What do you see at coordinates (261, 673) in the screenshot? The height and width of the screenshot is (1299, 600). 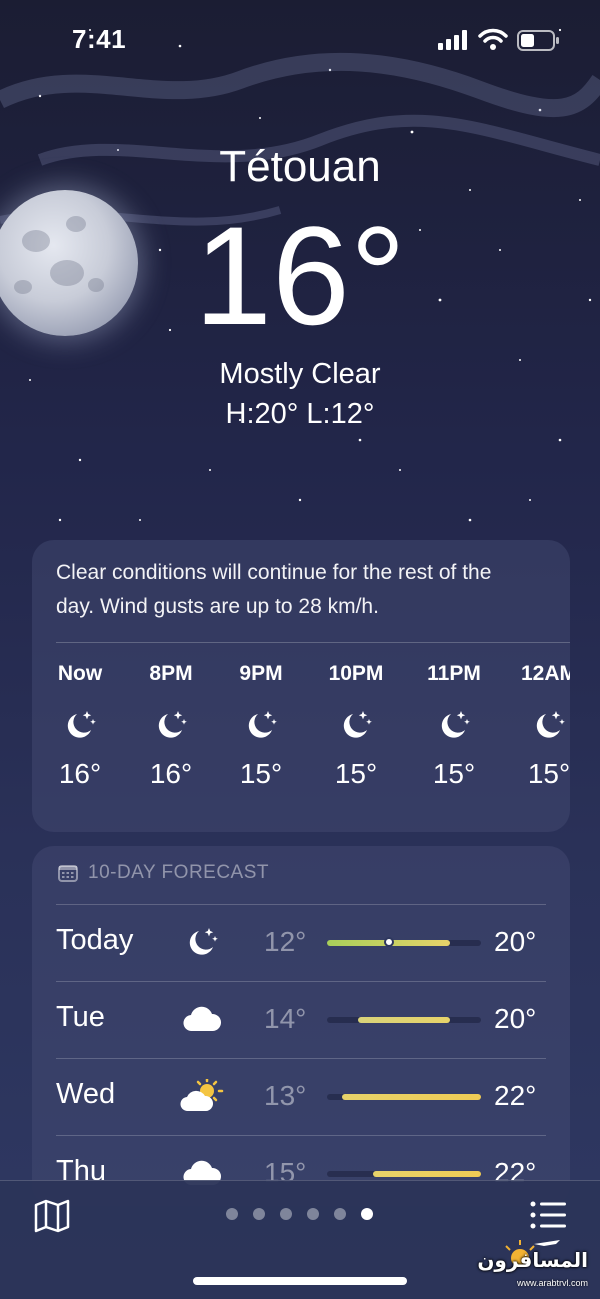 I see `hour-label: 9PM` at bounding box center [261, 673].